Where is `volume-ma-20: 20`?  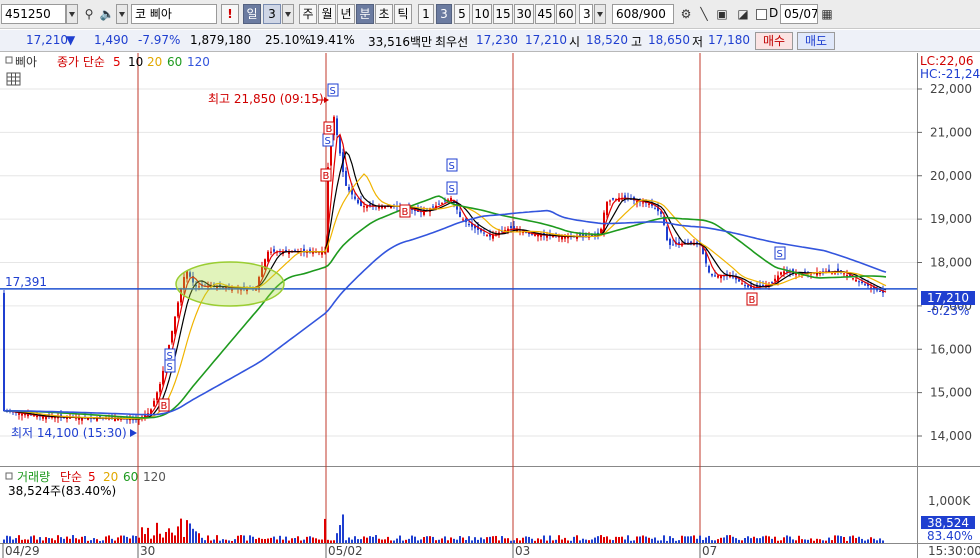 volume-ma-20: 20 is located at coordinates (110, 477).